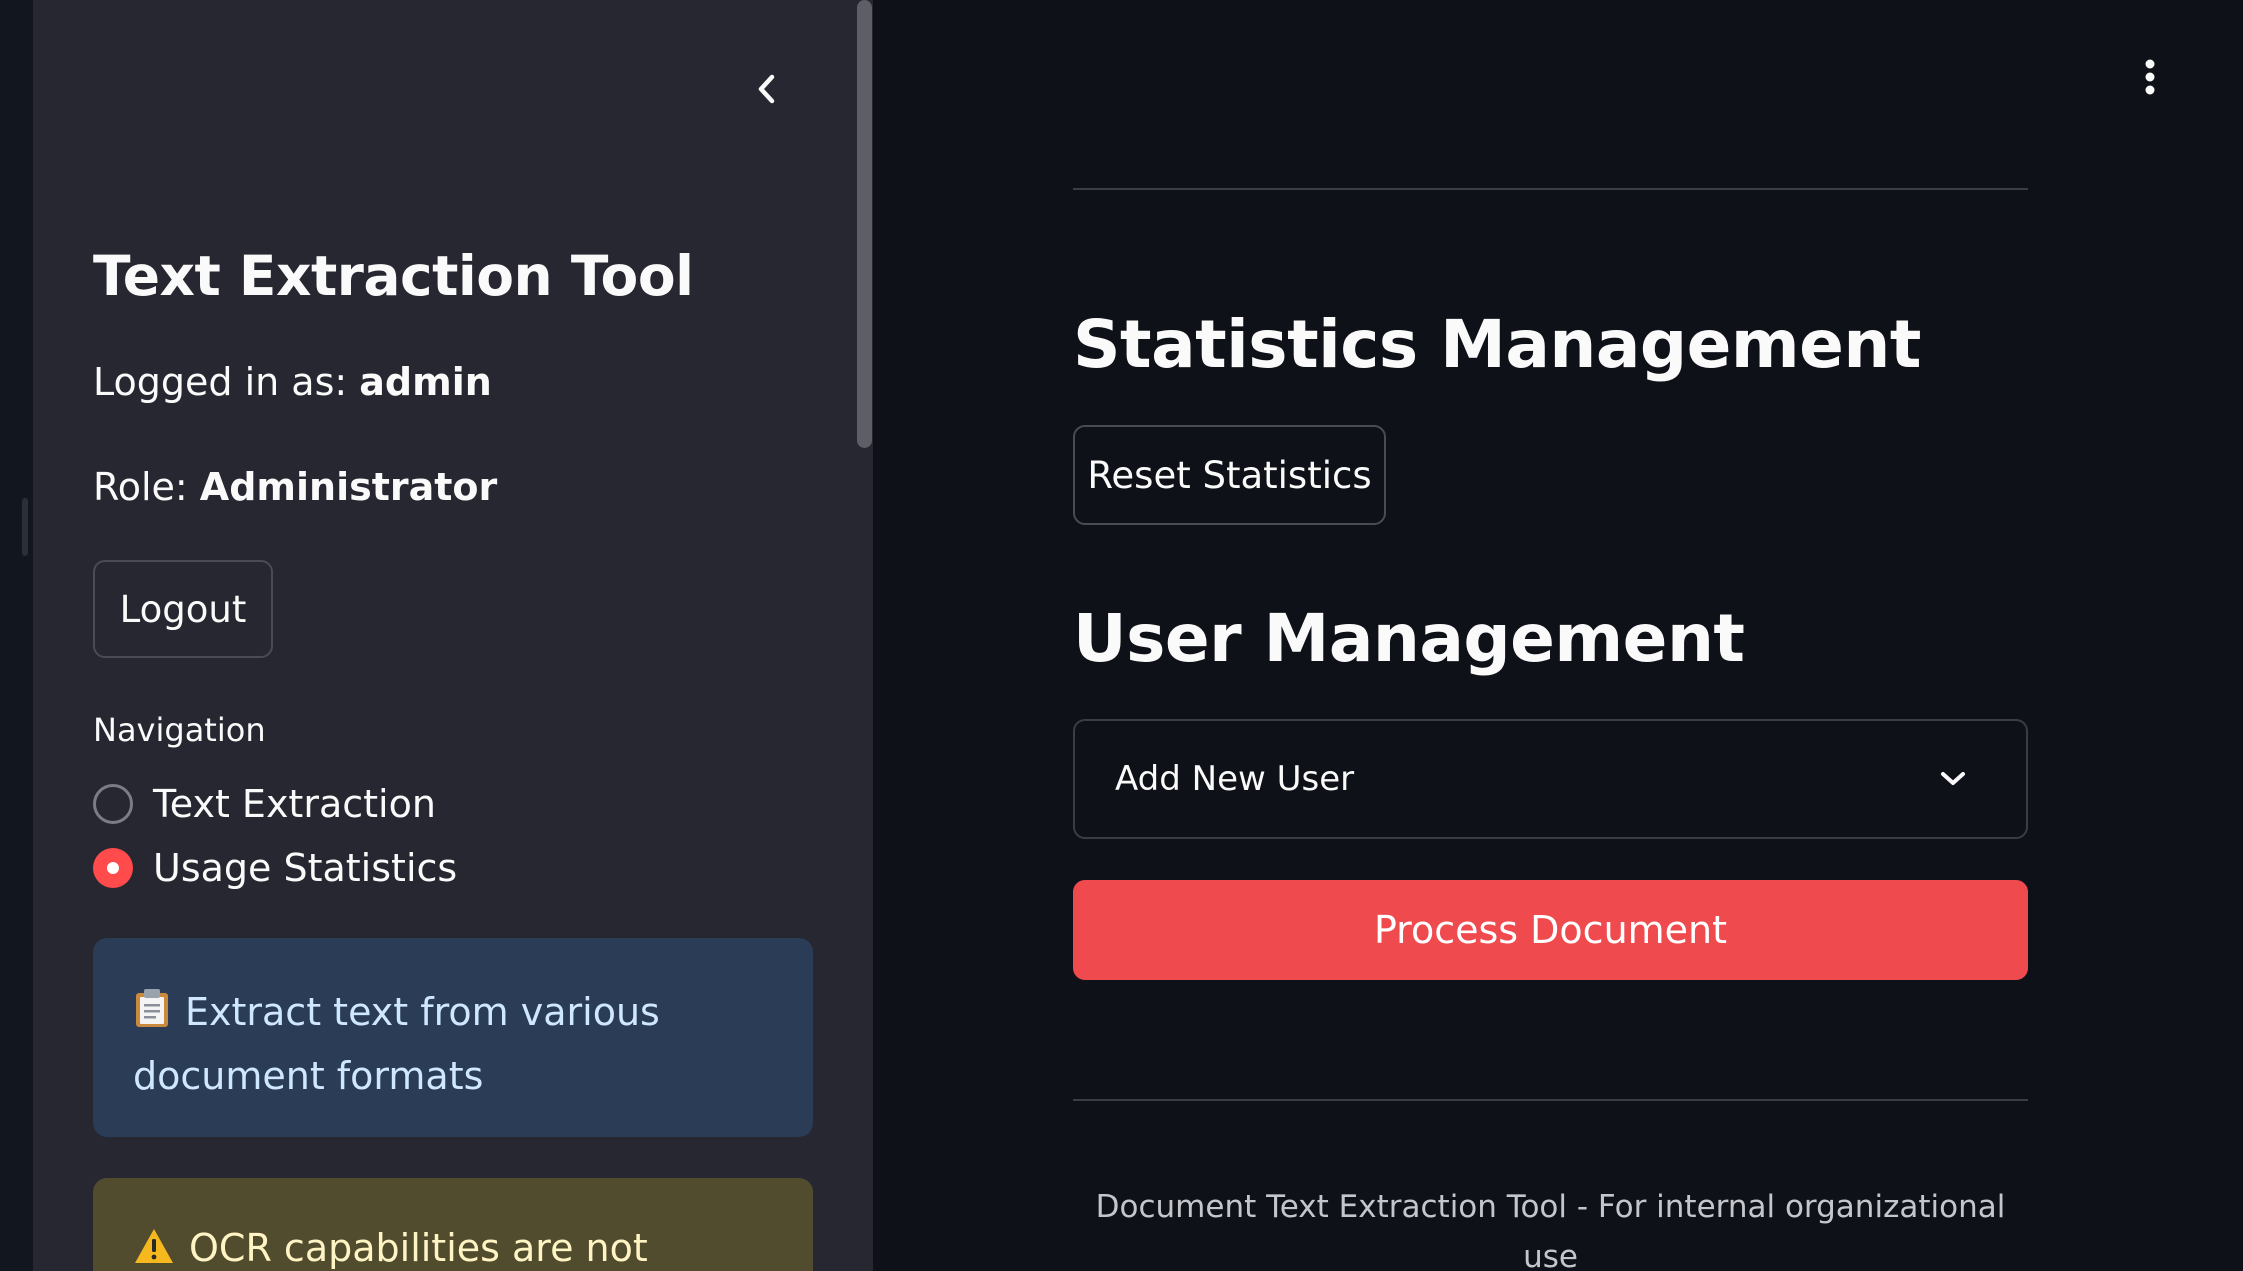  Describe the element at coordinates (113, 804) in the screenshot. I see `radio-unselected-icon` at that location.